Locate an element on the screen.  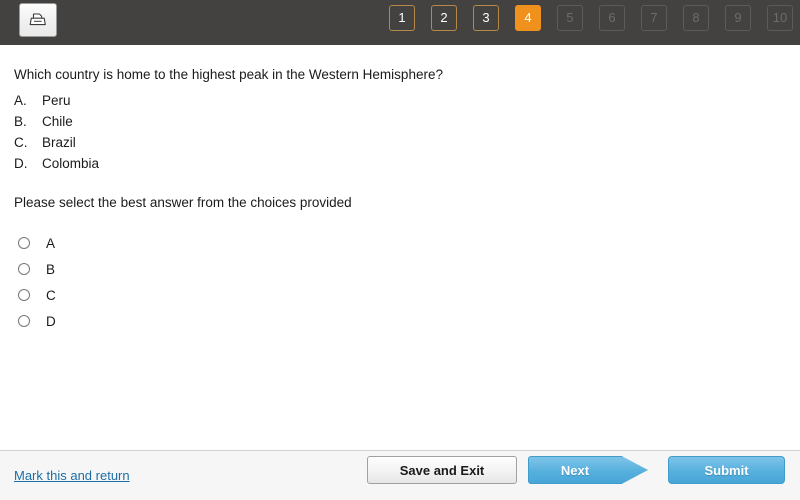
option-letter-a: A. is located at coordinates (20, 100).